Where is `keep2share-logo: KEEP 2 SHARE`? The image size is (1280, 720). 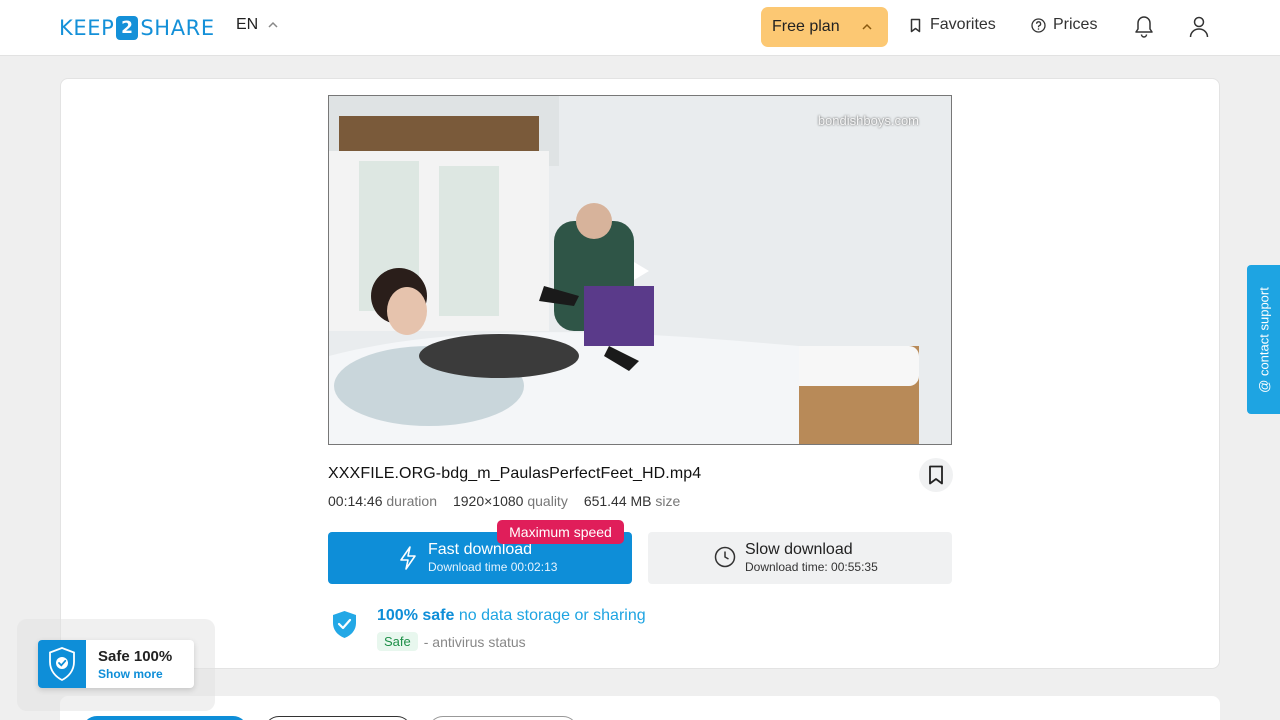
keep2share-logo: KEEP 2 SHARE is located at coordinates (137, 28).